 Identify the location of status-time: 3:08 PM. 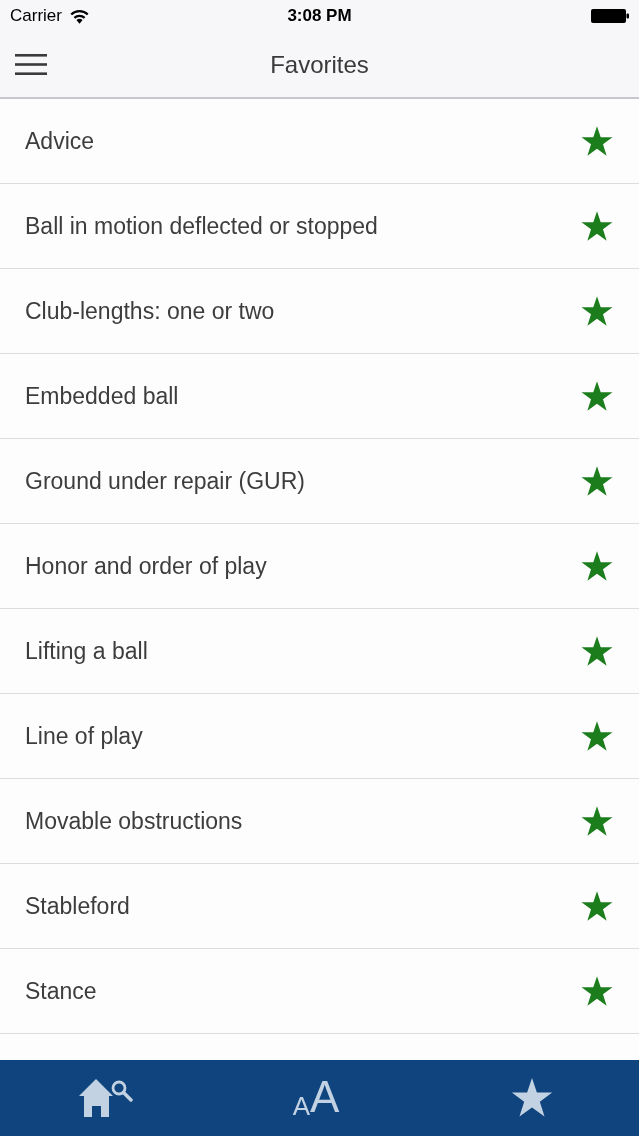
(319, 16).